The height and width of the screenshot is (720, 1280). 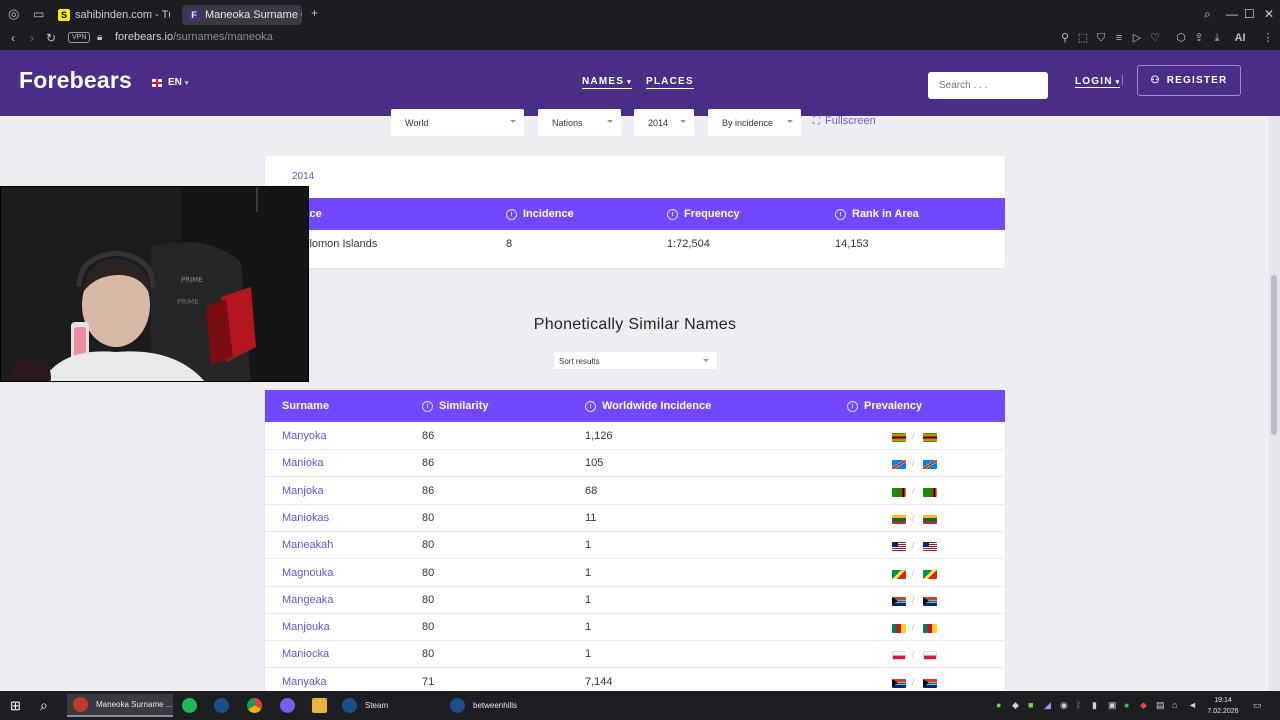 What do you see at coordinates (304, 436) in the screenshot?
I see `surname-link: Manyoka` at bounding box center [304, 436].